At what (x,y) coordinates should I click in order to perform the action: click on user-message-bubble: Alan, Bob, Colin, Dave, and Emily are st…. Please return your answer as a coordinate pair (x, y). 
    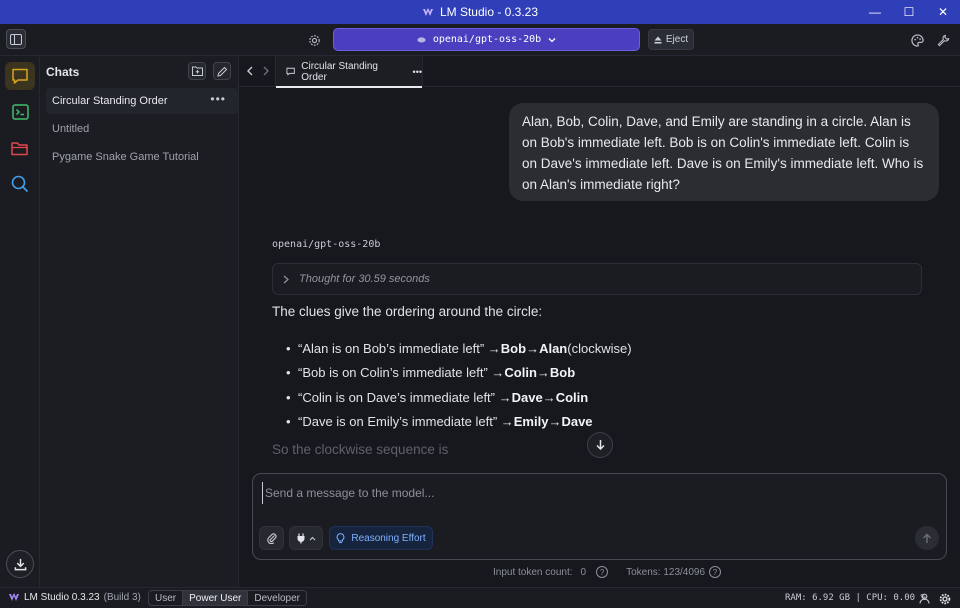
    Looking at the image, I should click on (724, 152).